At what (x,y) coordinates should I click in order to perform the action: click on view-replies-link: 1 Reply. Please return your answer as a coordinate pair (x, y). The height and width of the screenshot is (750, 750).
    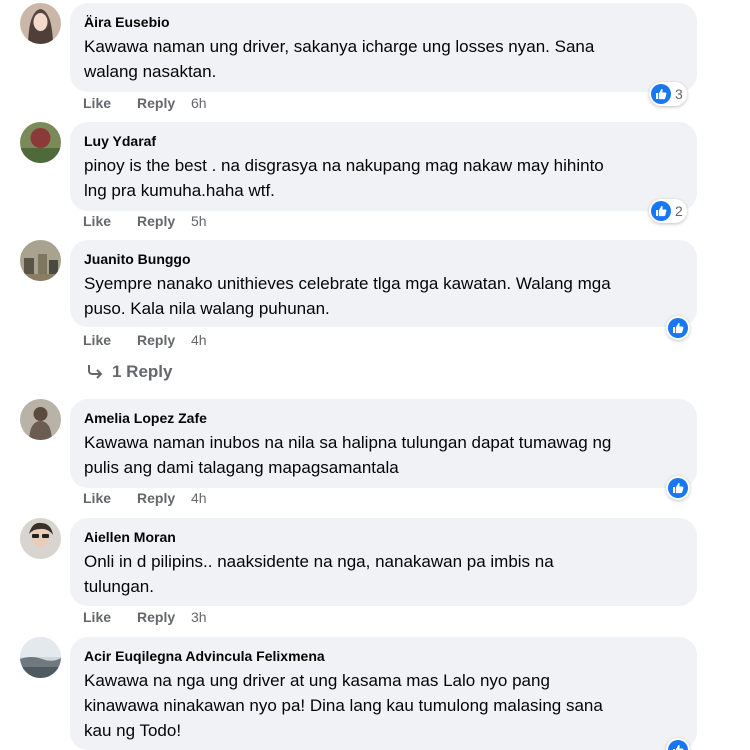
    Looking at the image, I should click on (129, 372).